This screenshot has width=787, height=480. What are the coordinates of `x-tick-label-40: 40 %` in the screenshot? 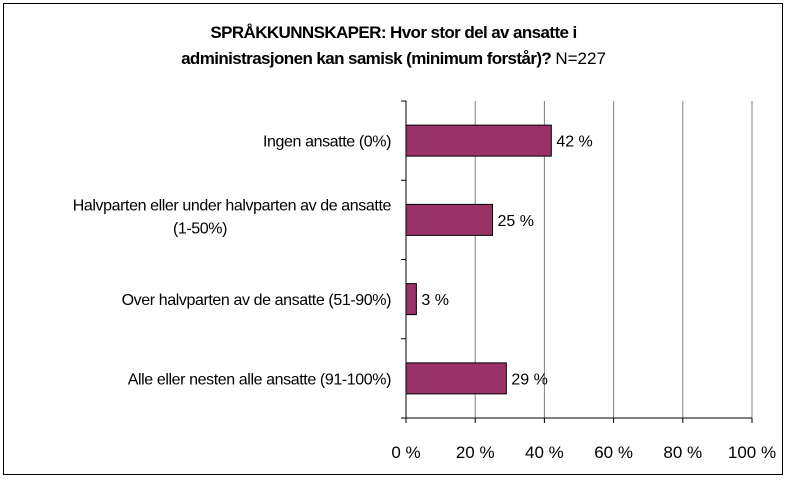 It's located at (544, 452).